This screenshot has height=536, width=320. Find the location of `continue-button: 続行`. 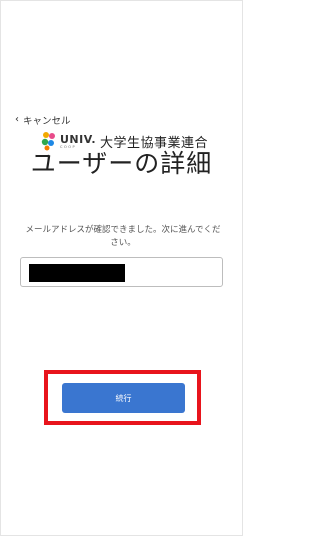

continue-button: 続行 is located at coordinates (123, 398).